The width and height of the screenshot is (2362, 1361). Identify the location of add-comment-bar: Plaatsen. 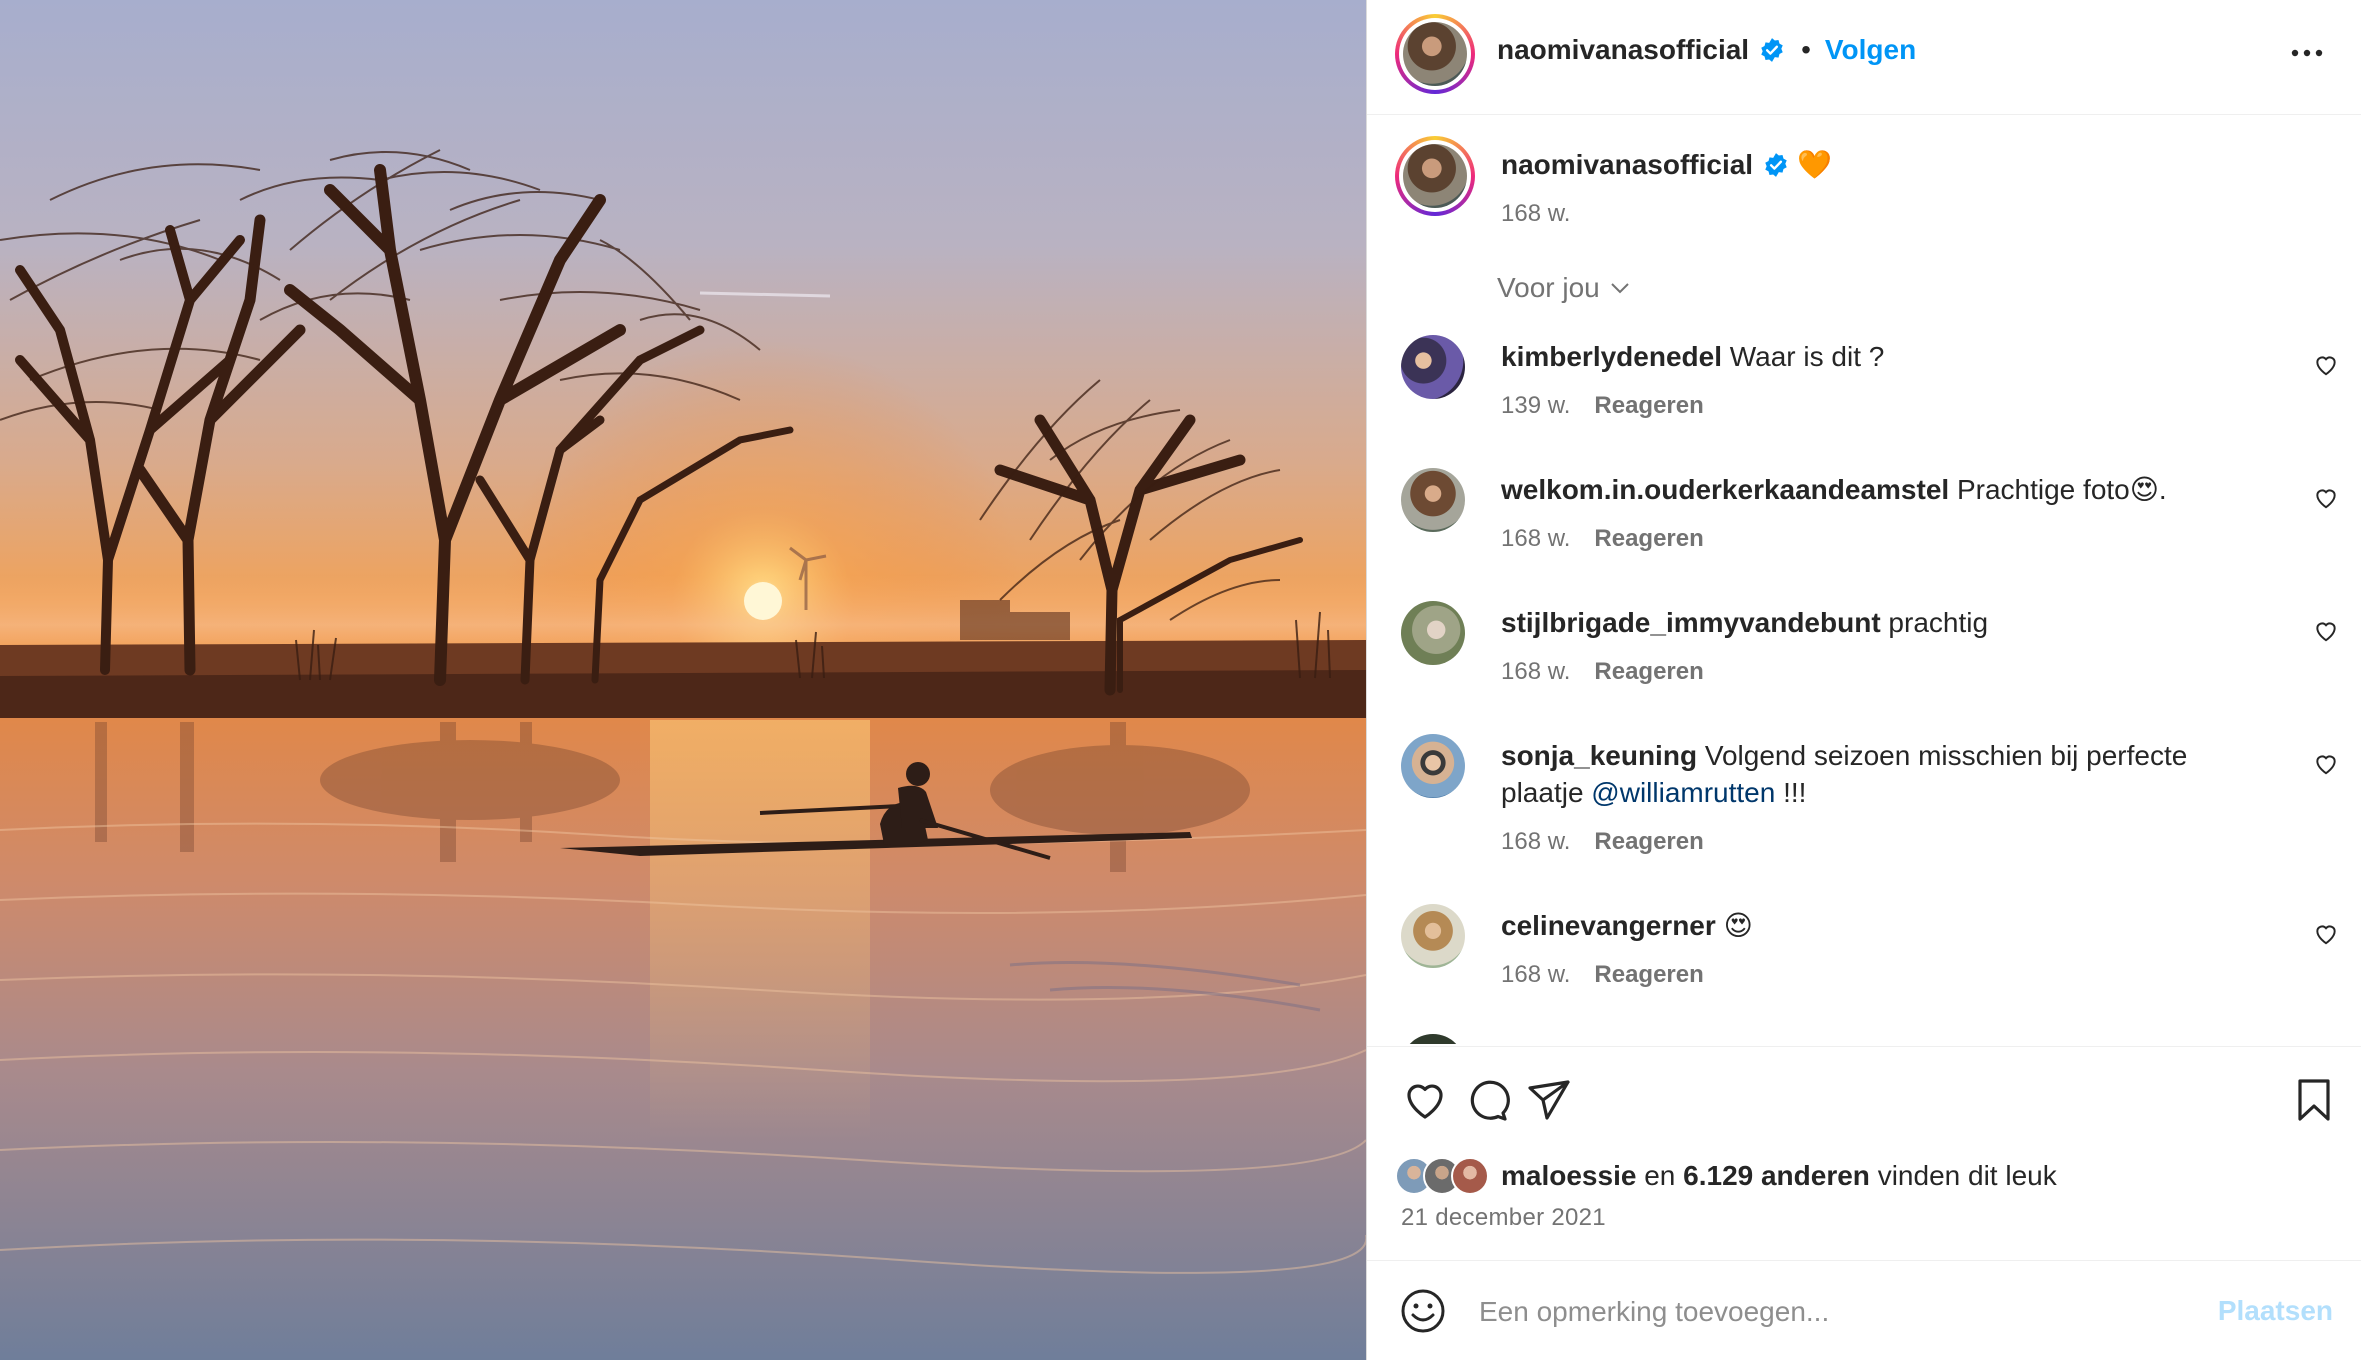
(1864, 1310).